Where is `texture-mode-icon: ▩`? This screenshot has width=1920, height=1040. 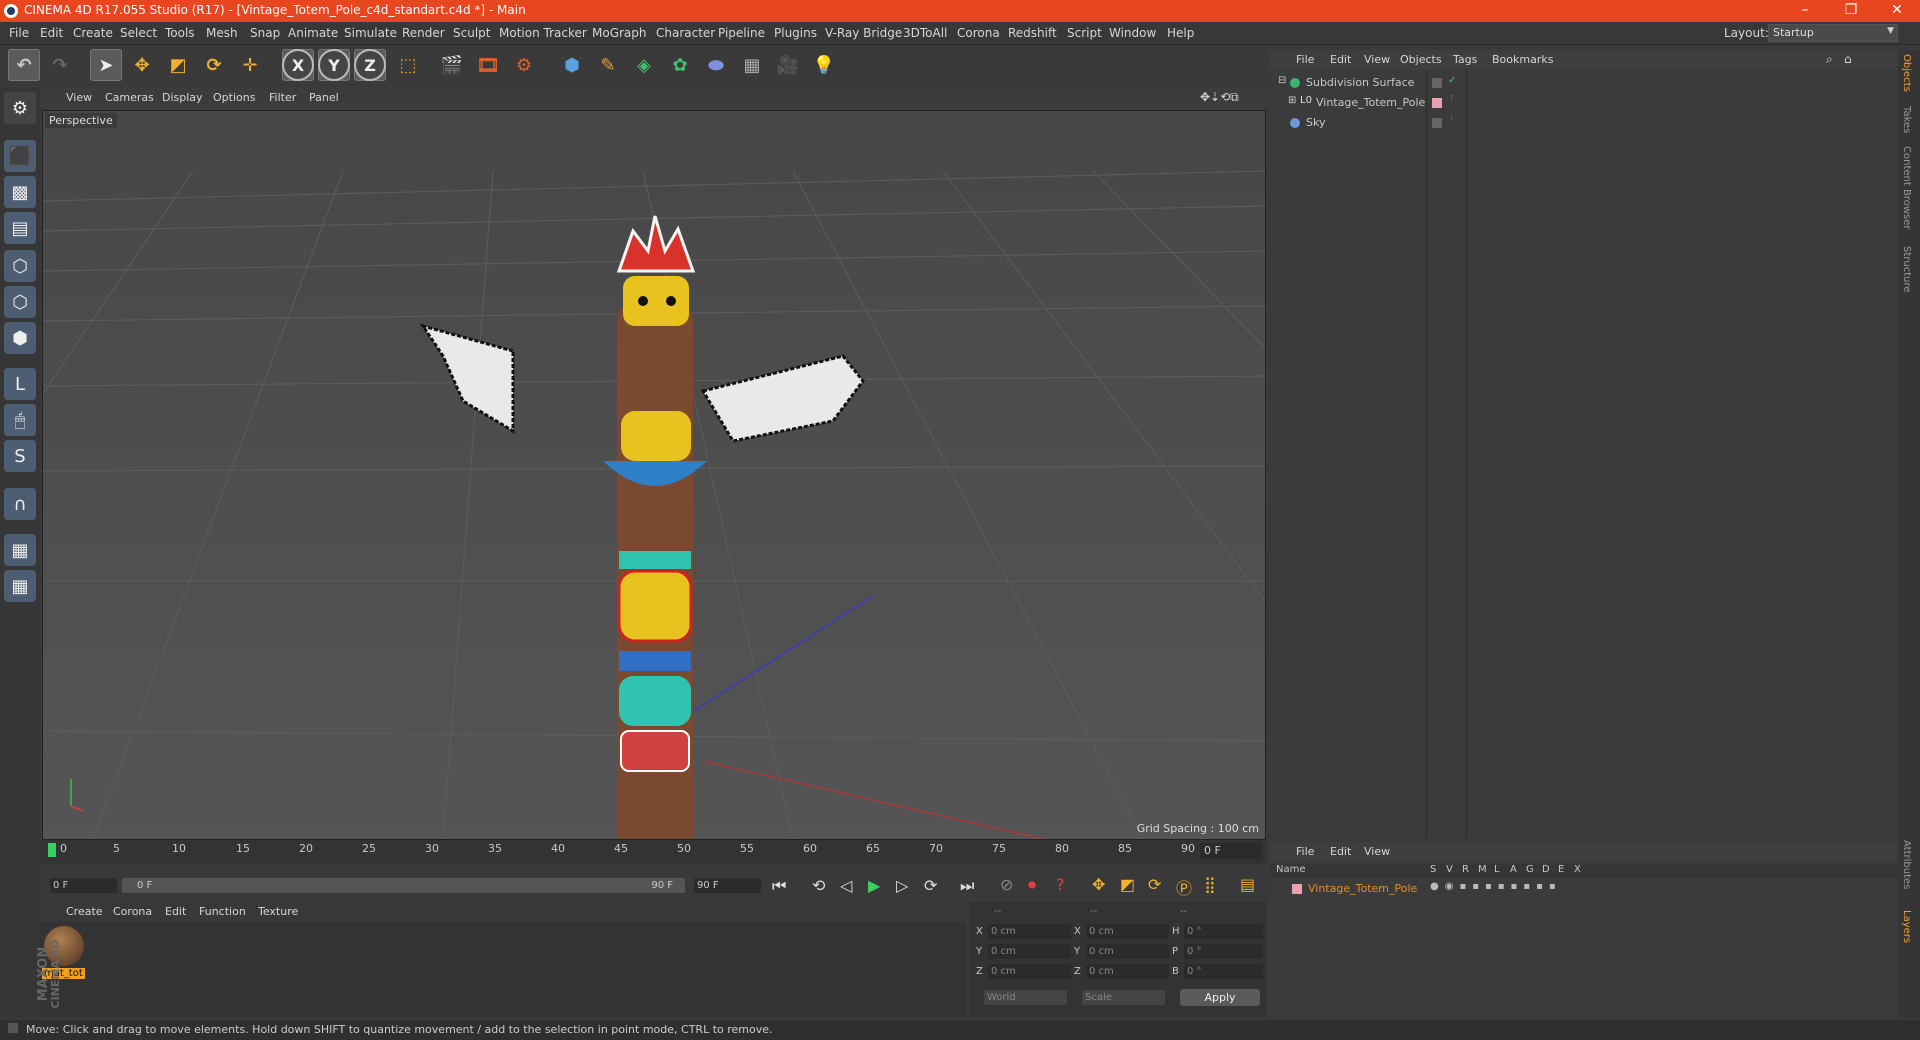 texture-mode-icon: ▩ is located at coordinates (20, 192).